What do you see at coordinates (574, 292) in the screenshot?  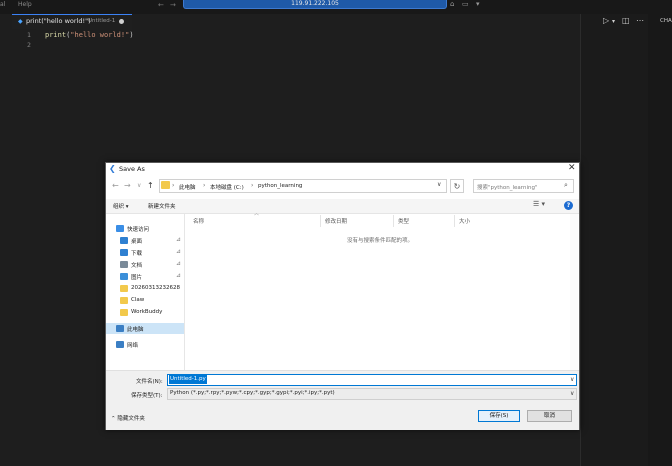 I see `file-list-scrollbar` at bounding box center [574, 292].